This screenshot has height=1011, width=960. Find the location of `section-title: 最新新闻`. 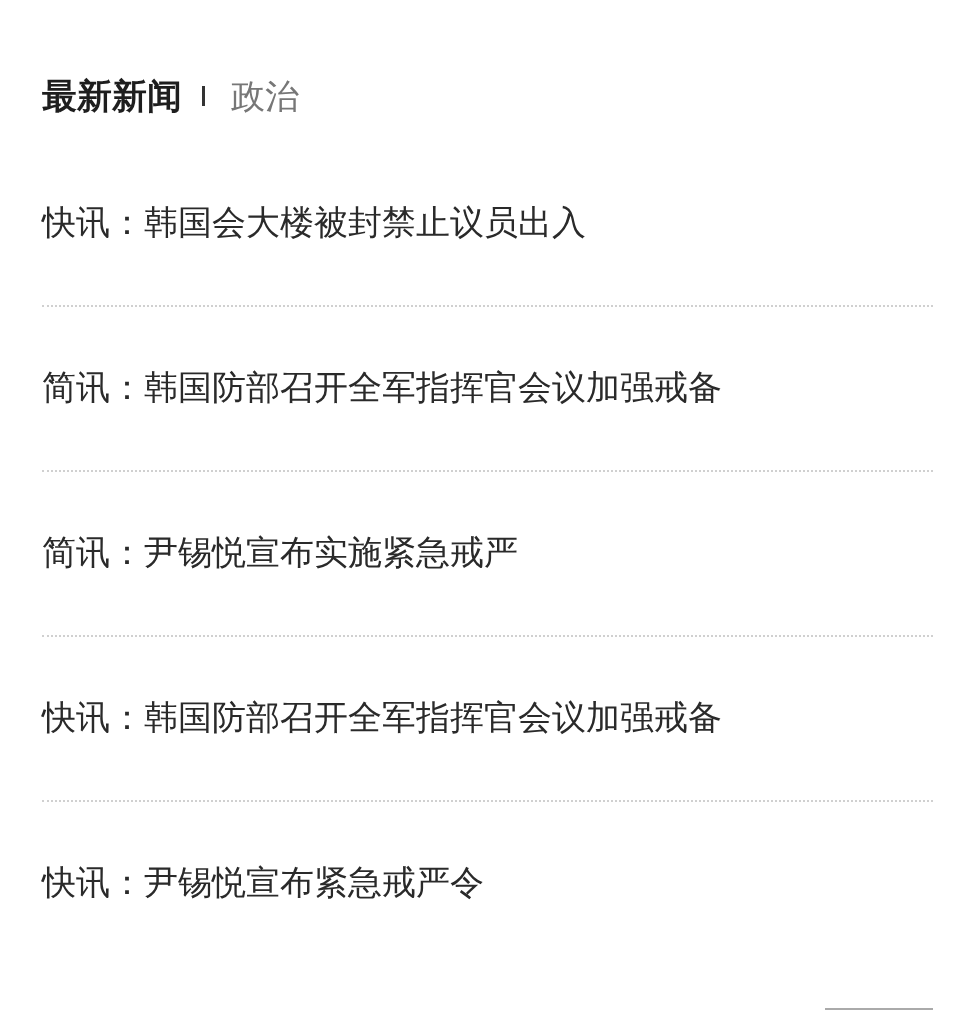

section-title: 最新新闻 is located at coordinates (112, 96).